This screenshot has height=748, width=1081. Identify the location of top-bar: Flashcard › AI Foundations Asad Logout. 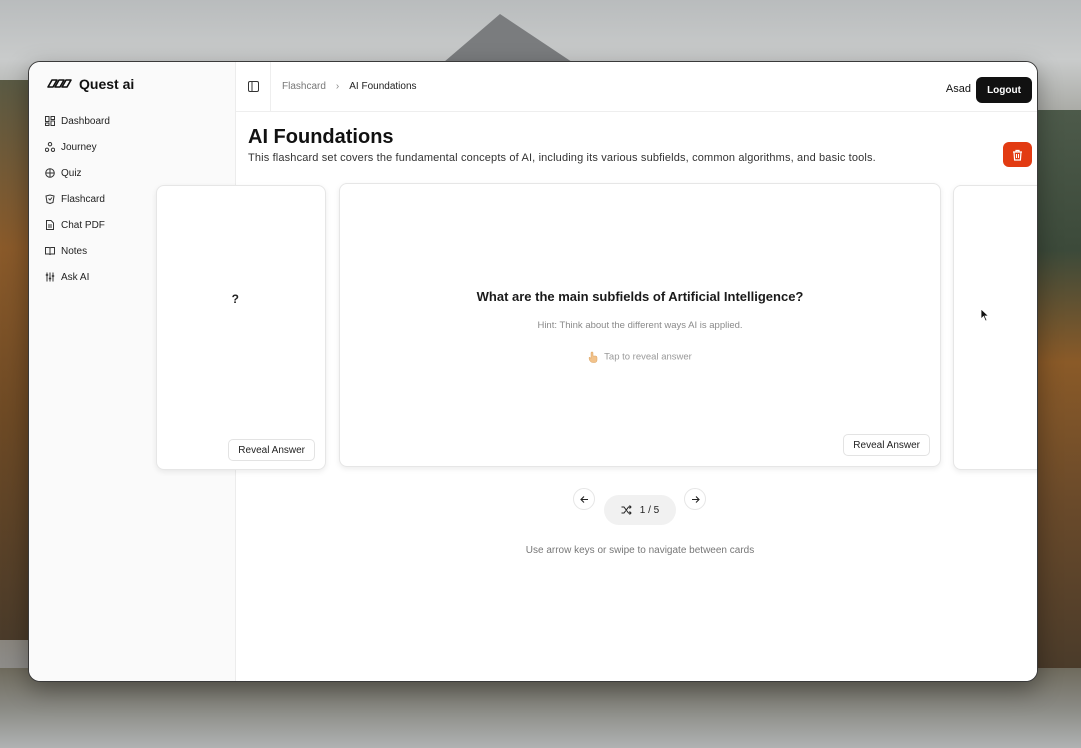
(636, 87).